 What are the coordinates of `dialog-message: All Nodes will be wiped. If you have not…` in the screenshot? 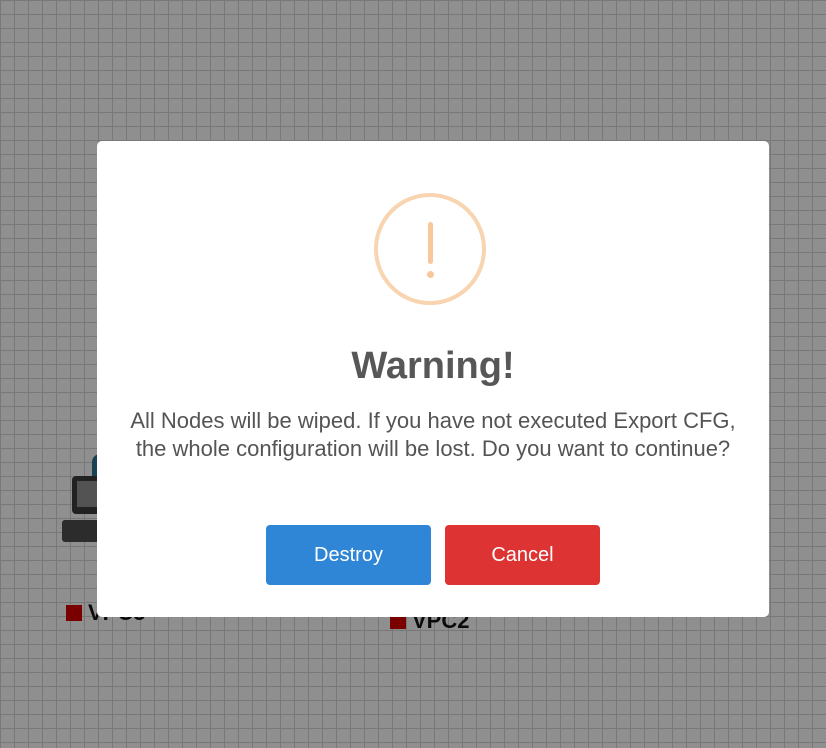 It's located at (433, 434).